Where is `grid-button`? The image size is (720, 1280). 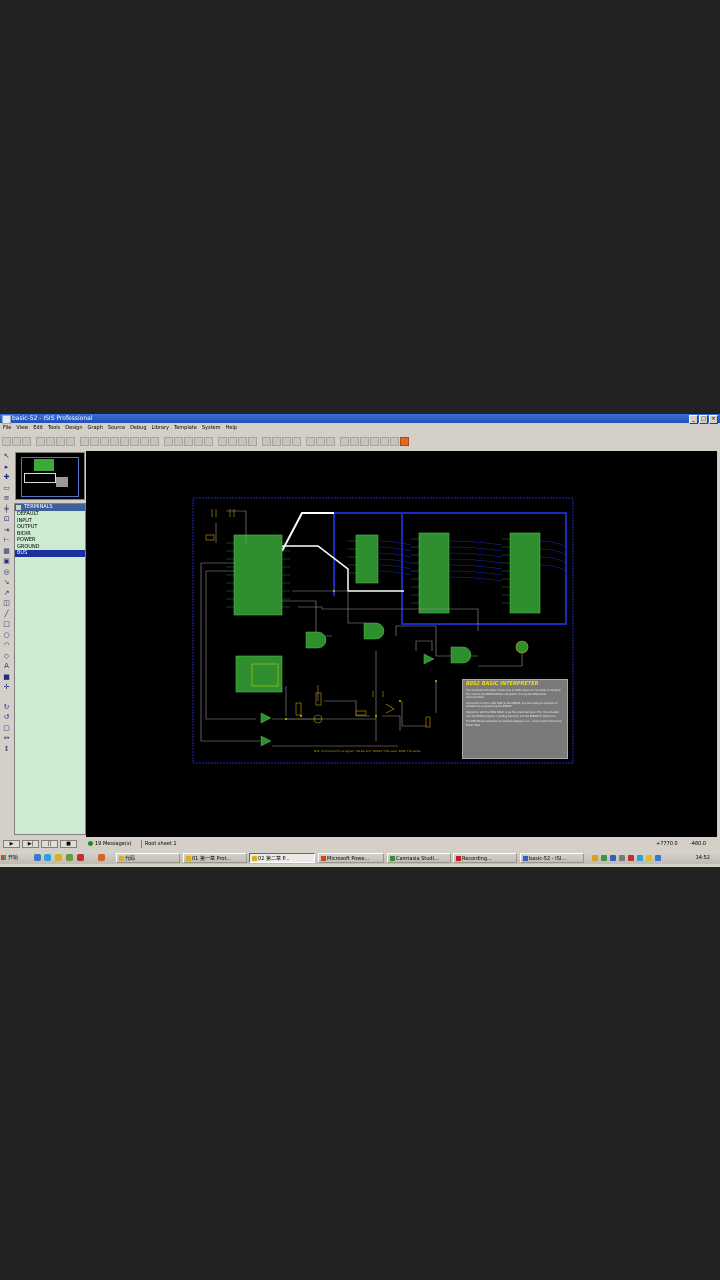
grid-button is located at coordinates (94, 441).